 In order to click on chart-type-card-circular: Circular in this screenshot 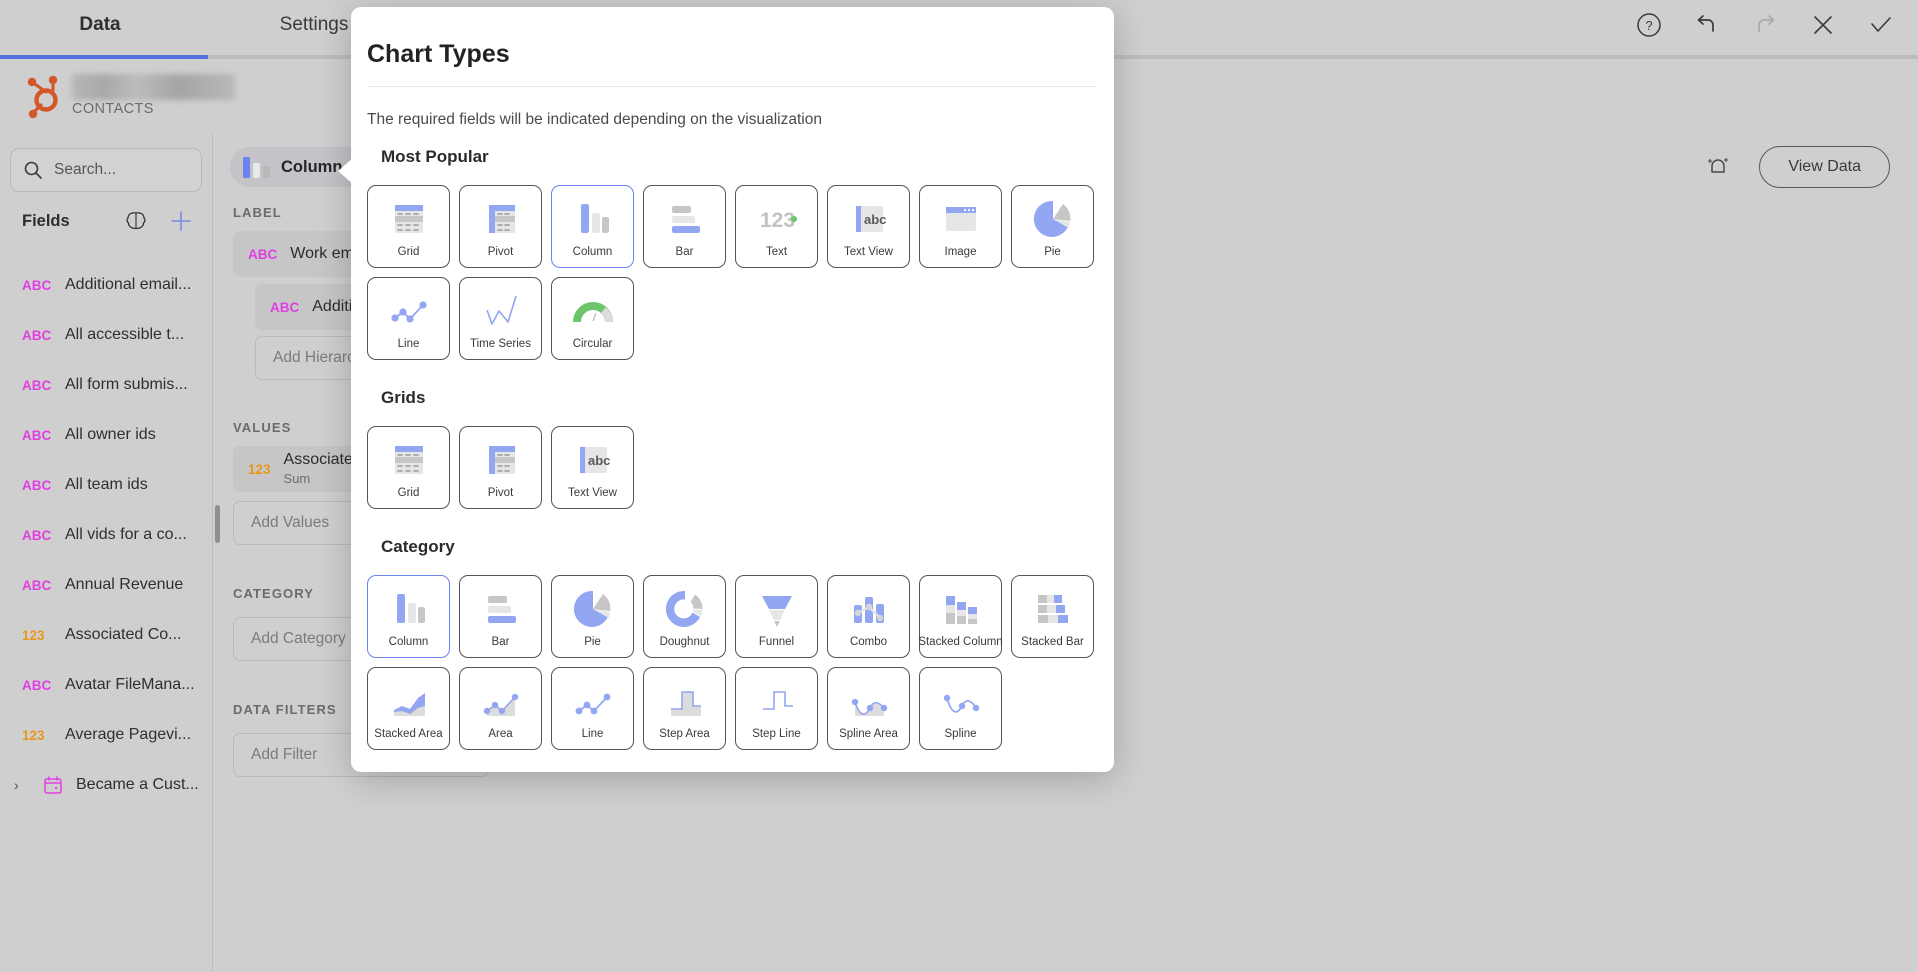, I will do `click(592, 318)`.